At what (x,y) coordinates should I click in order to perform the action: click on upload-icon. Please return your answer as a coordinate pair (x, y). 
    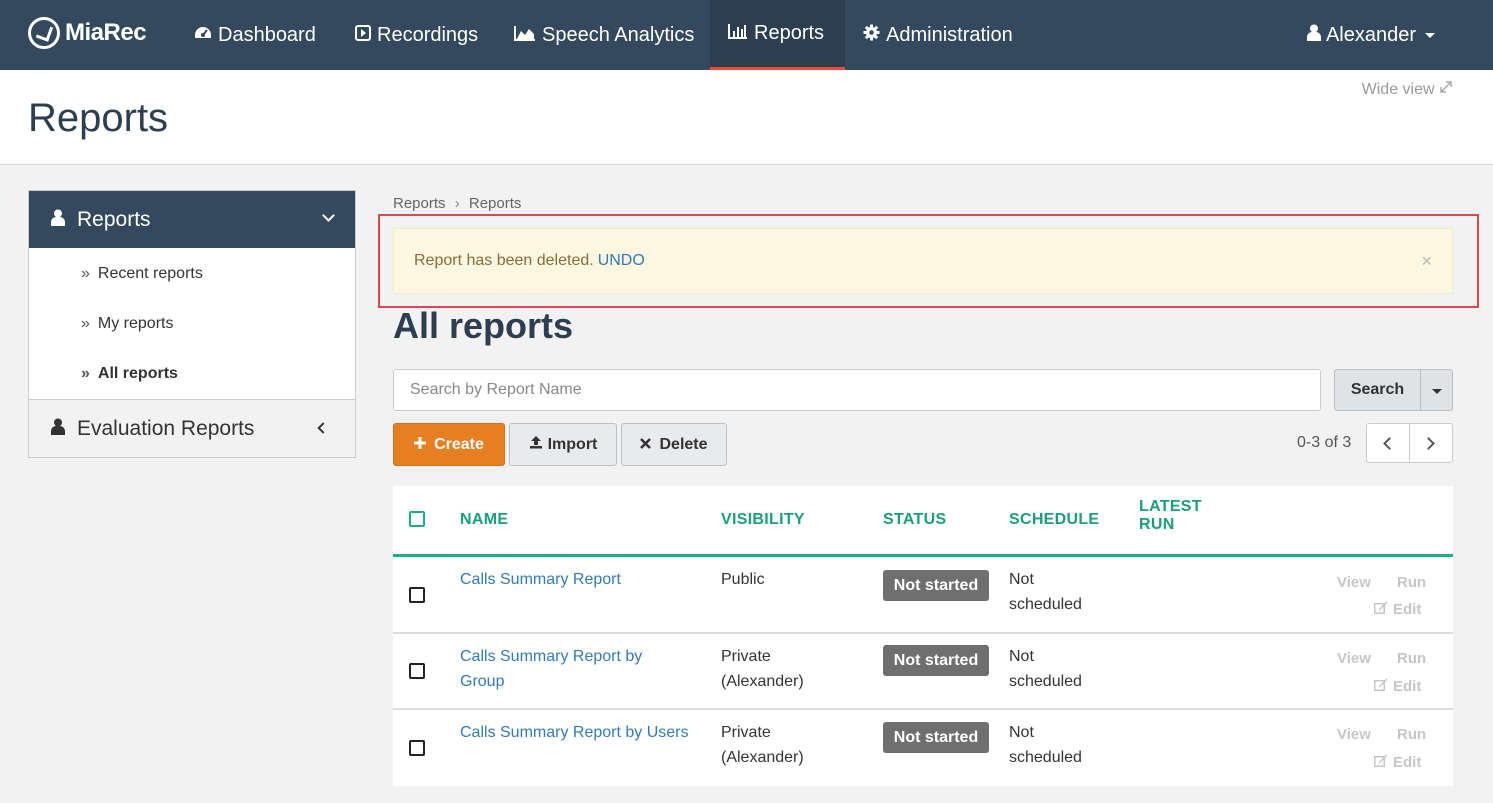
    Looking at the image, I should click on (536, 444).